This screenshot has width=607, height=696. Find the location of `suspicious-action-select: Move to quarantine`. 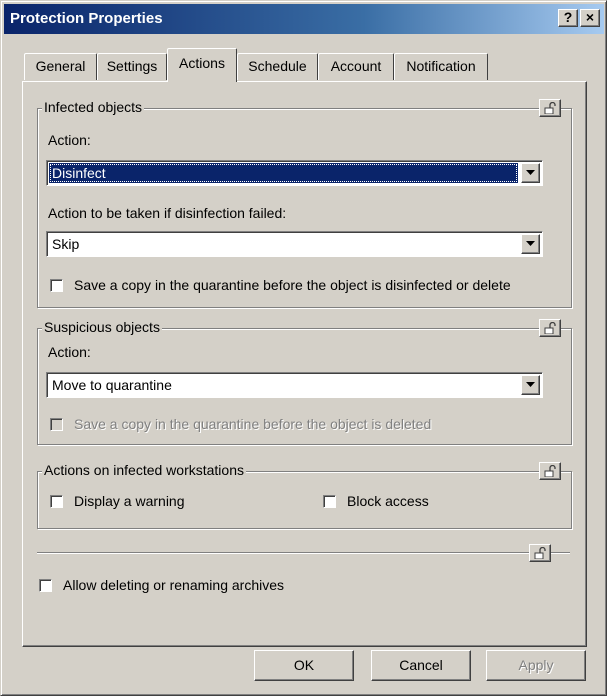

suspicious-action-select: Move to quarantine is located at coordinates (294, 385).